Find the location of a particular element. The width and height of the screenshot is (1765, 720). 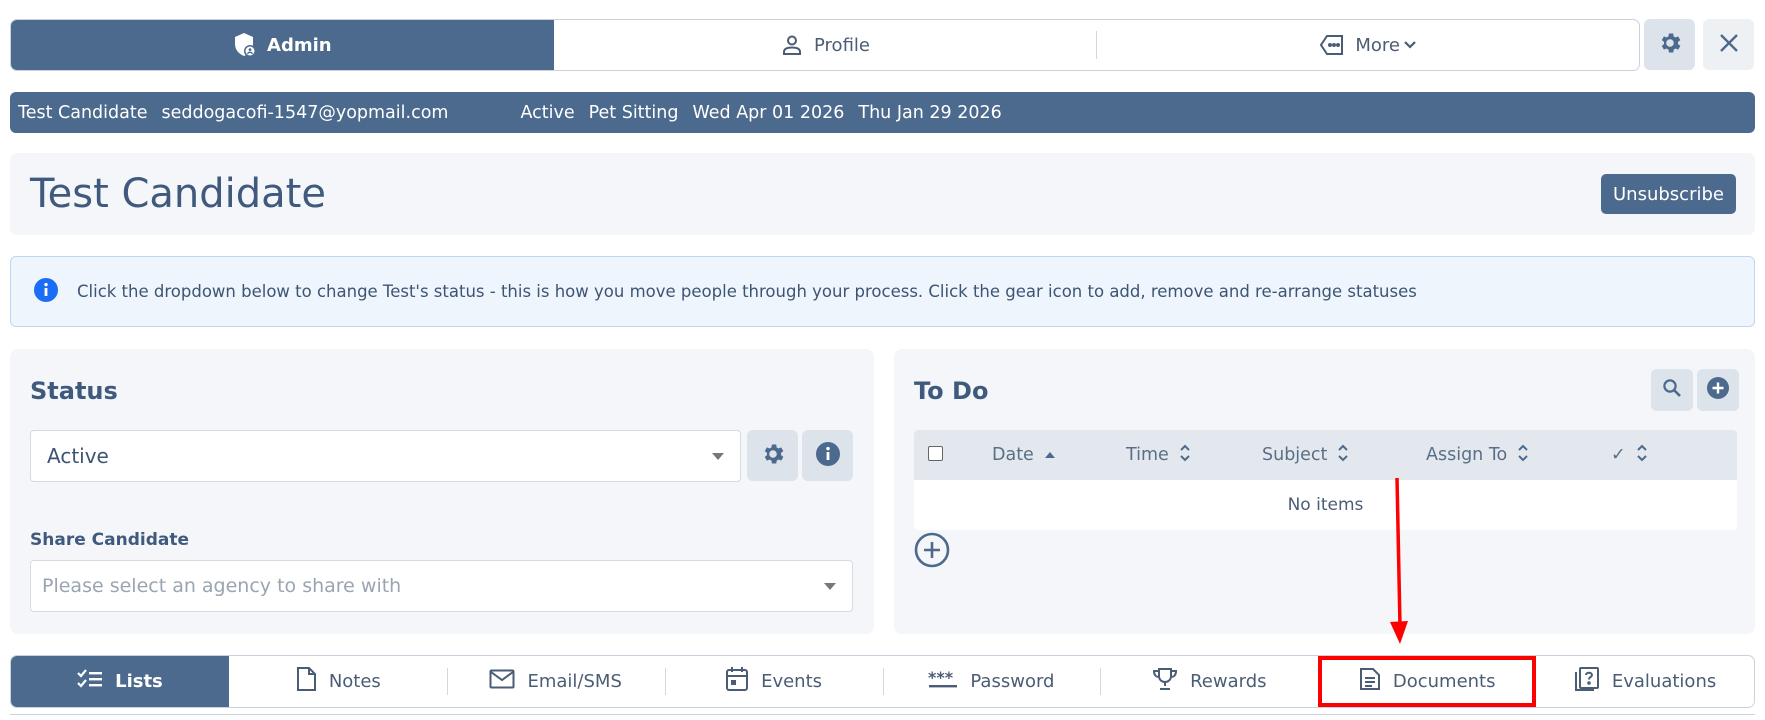

todo-add-button is located at coordinates (1718, 390).